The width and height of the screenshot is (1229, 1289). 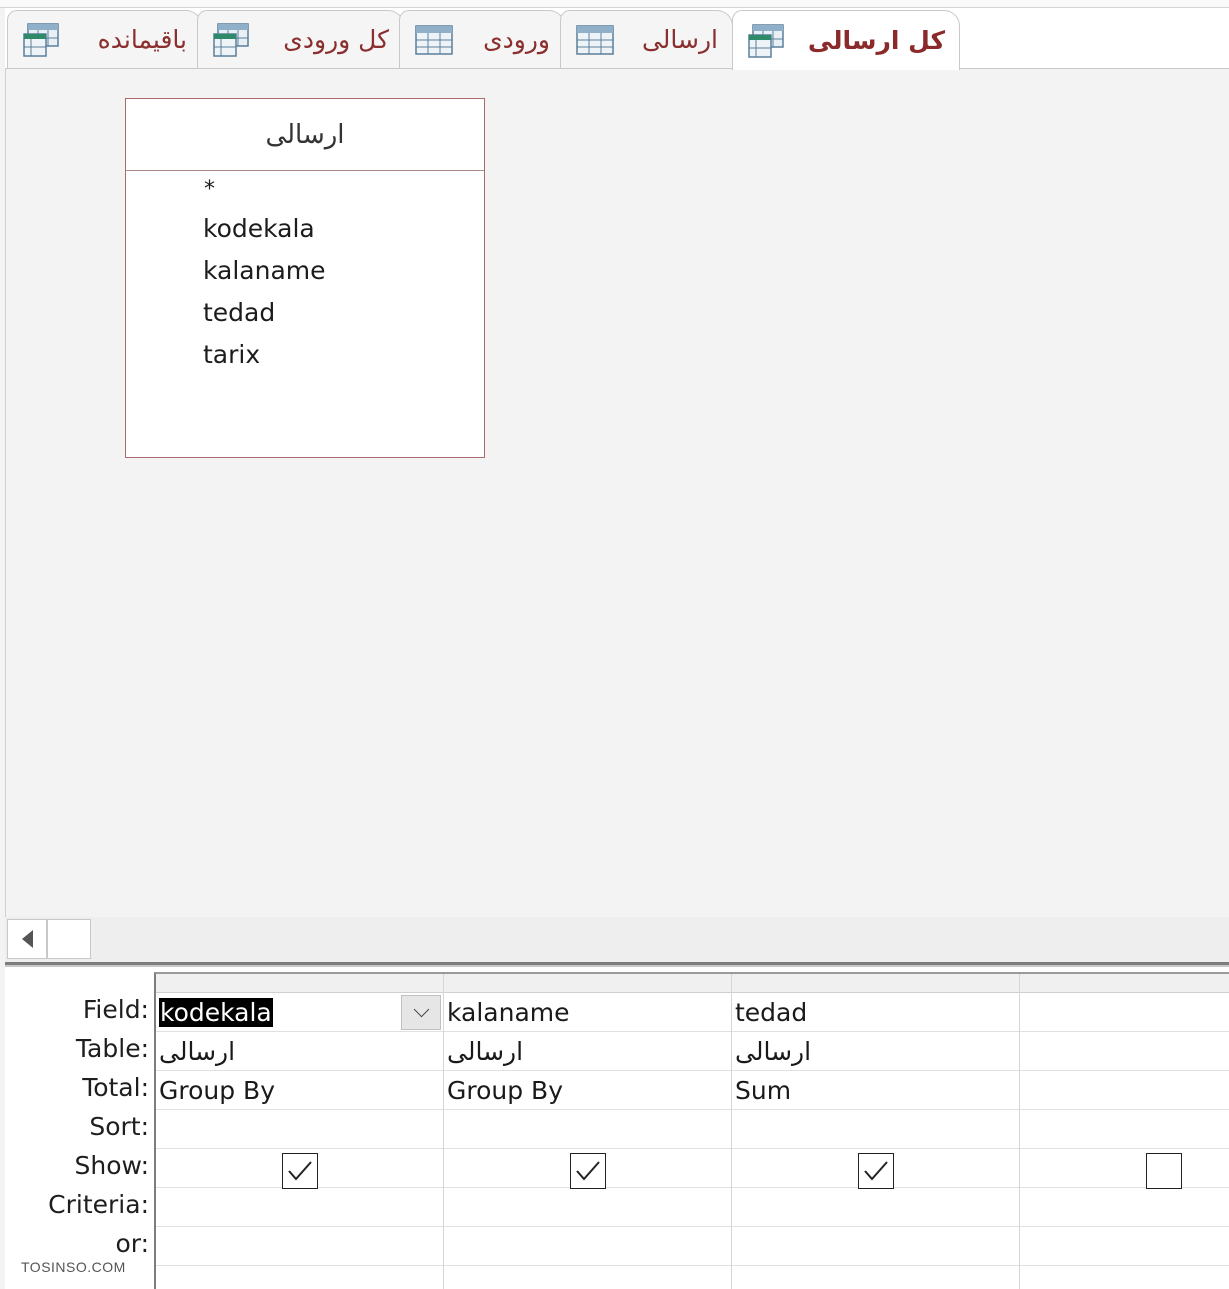 What do you see at coordinates (305, 192) in the screenshot?
I see `field-list-item-all: *` at bounding box center [305, 192].